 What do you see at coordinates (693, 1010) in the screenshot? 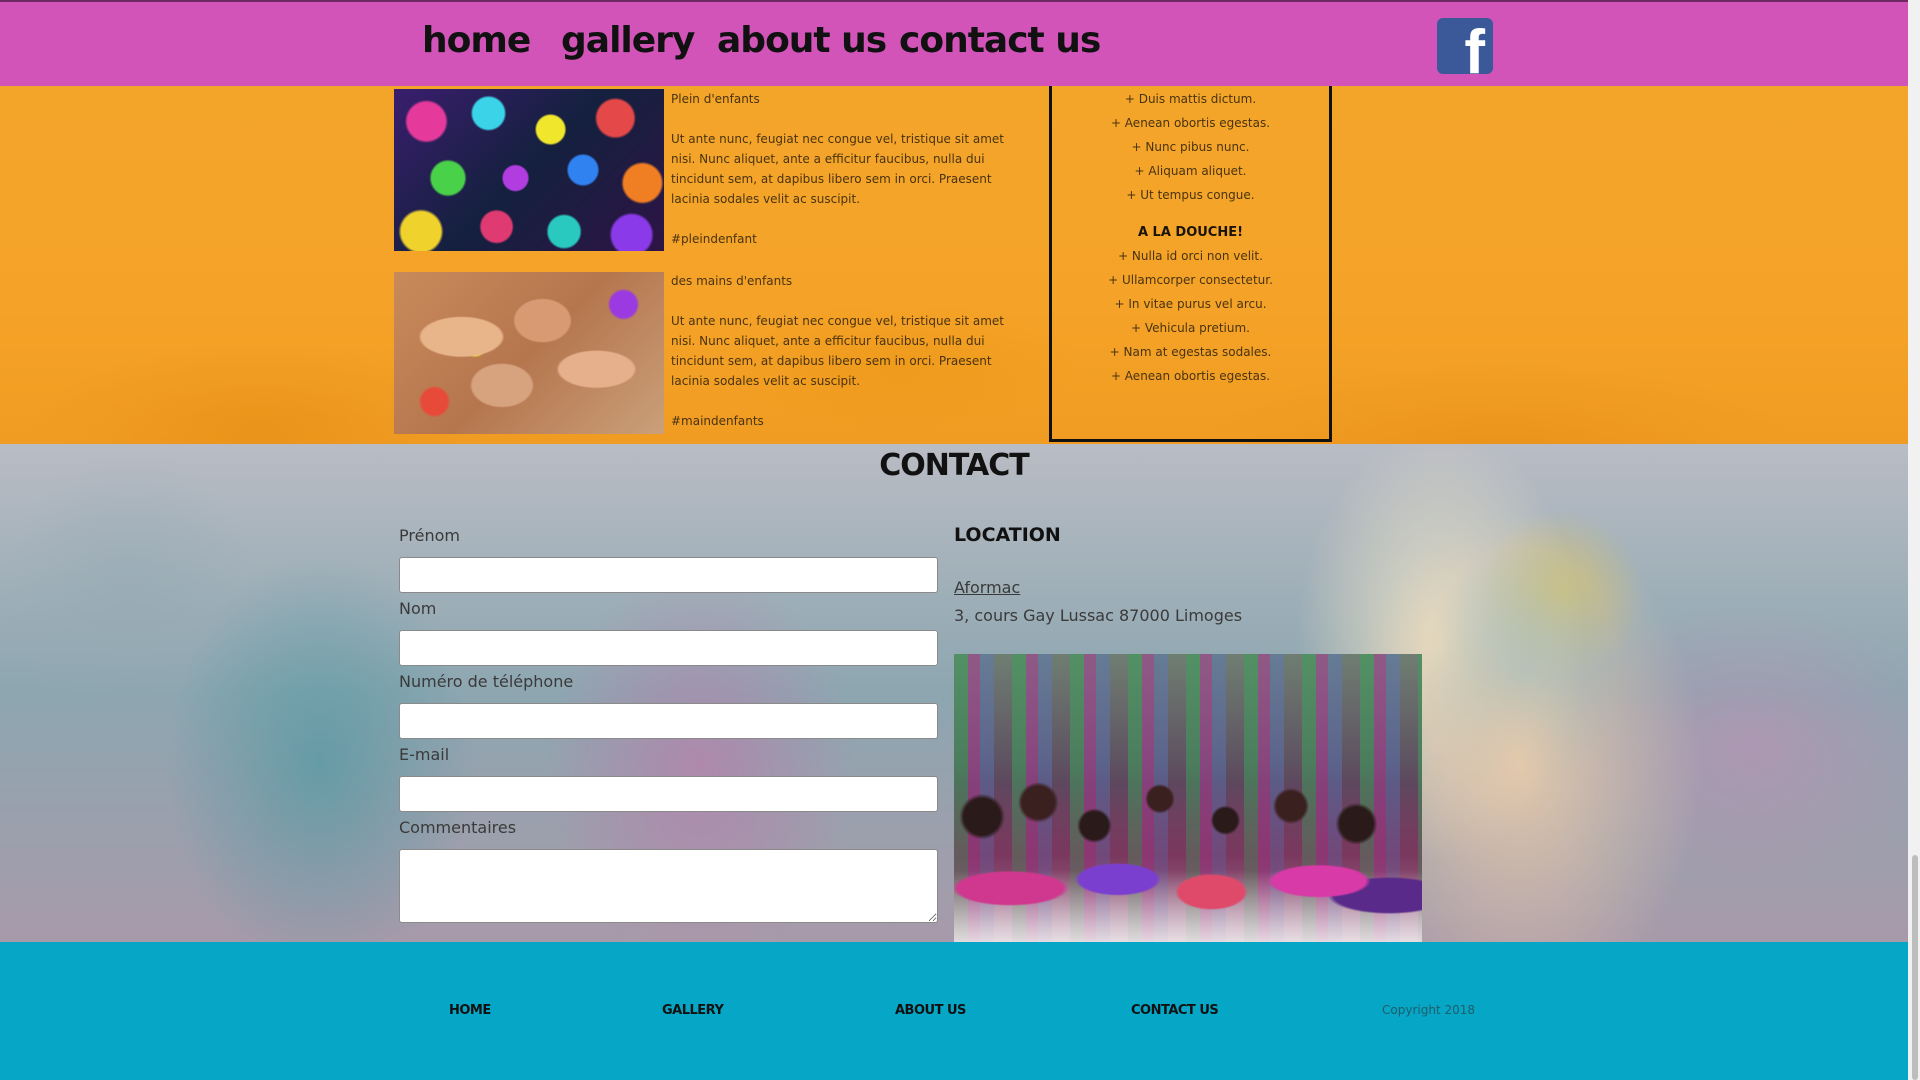
I see `footer-link-gallery: GALLERY` at bounding box center [693, 1010].